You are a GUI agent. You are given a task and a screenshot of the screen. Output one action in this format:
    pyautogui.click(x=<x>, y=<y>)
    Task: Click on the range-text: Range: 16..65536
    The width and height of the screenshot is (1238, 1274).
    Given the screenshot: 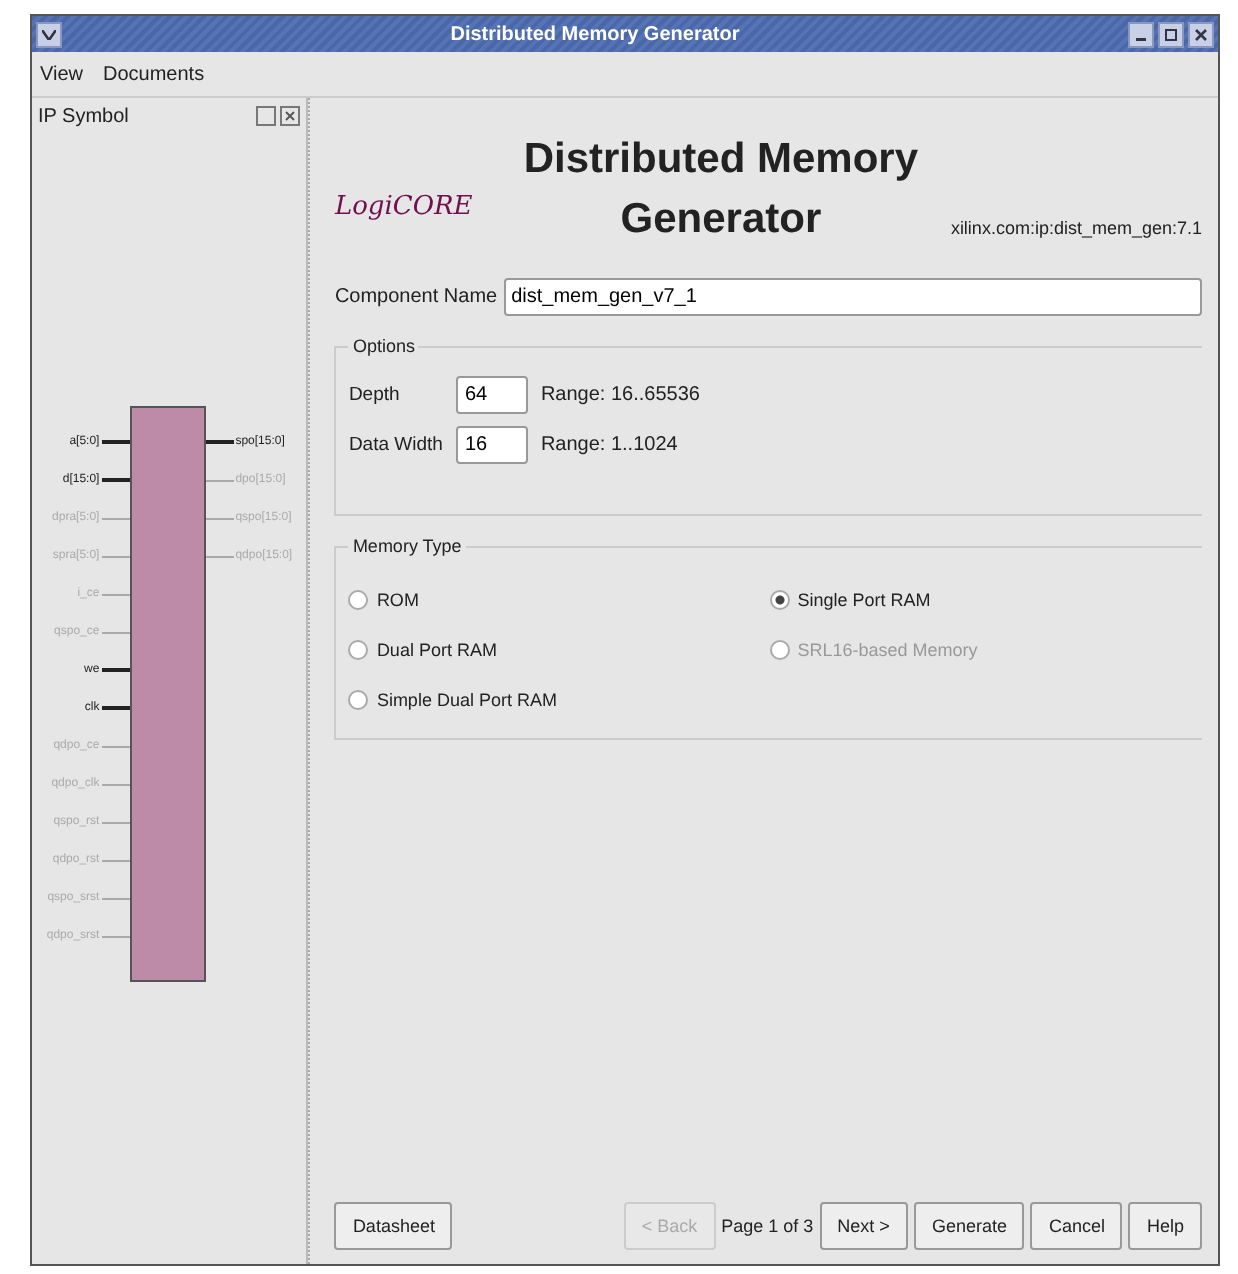 What is the action you would take?
    pyautogui.click(x=620, y=395)
    